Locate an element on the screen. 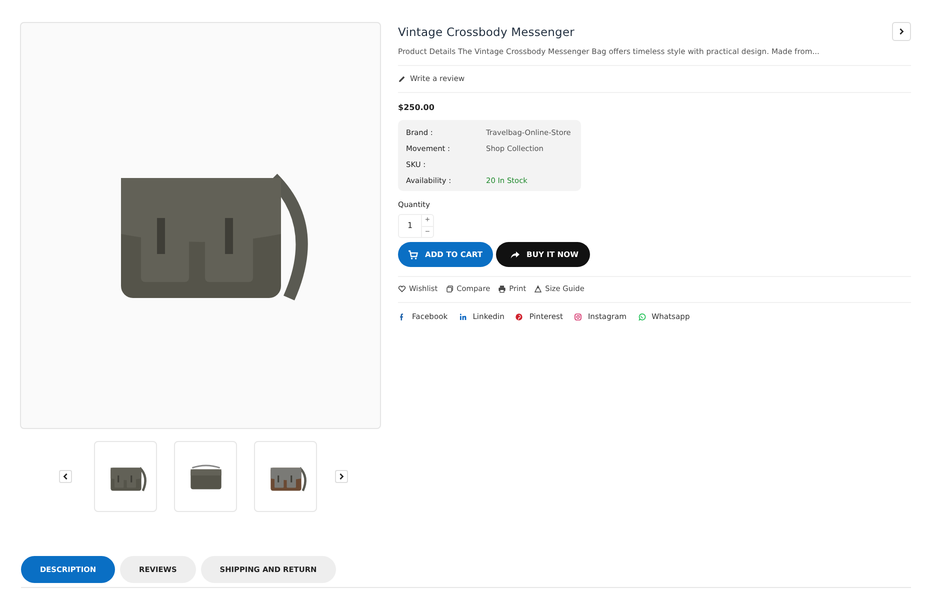 The width and height of the screenshot is (930, 600). decrease-button: − is located at coordinates (427, 231).